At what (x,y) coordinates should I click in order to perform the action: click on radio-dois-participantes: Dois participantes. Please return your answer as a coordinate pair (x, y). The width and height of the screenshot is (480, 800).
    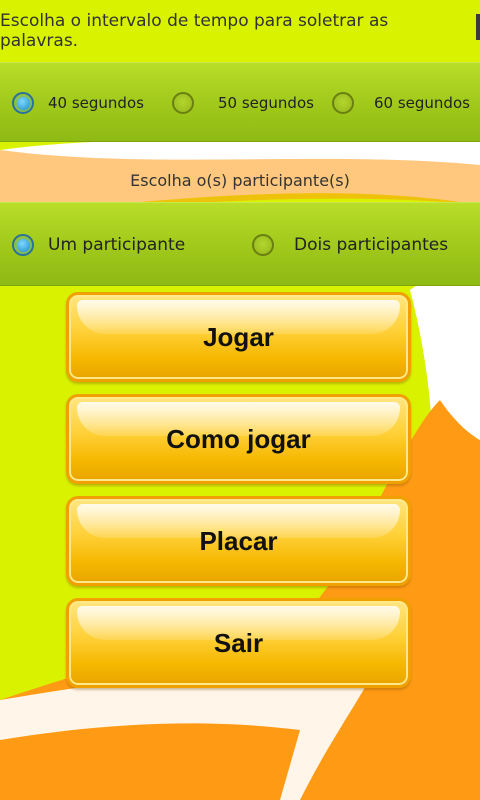
    Looking at the image, I should click on (350, 245).